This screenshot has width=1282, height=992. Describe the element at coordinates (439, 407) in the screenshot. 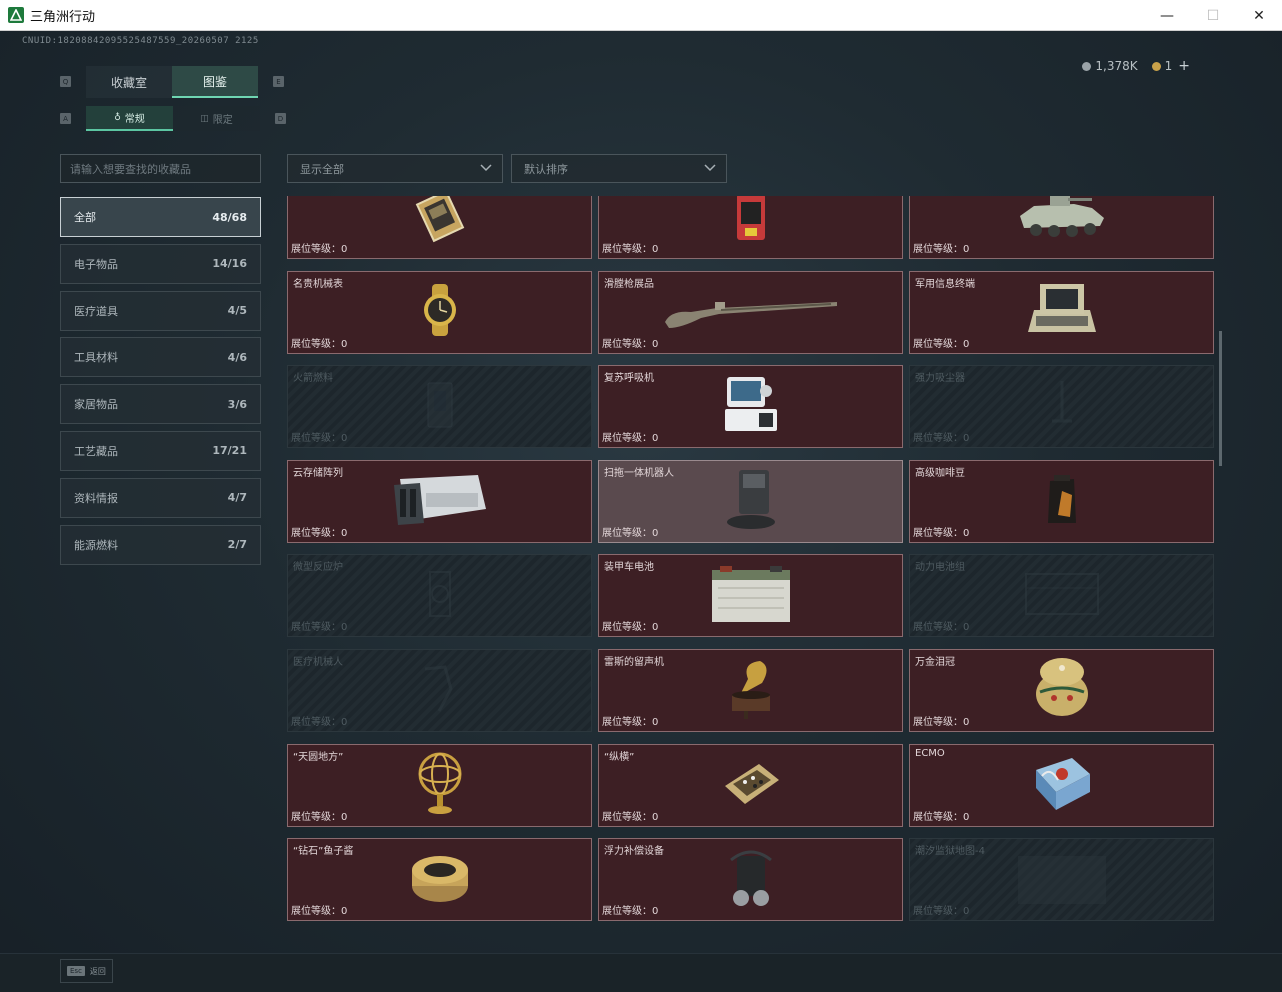

I see `collection-item-card: 火箭燃料展位等级：0` at that location.